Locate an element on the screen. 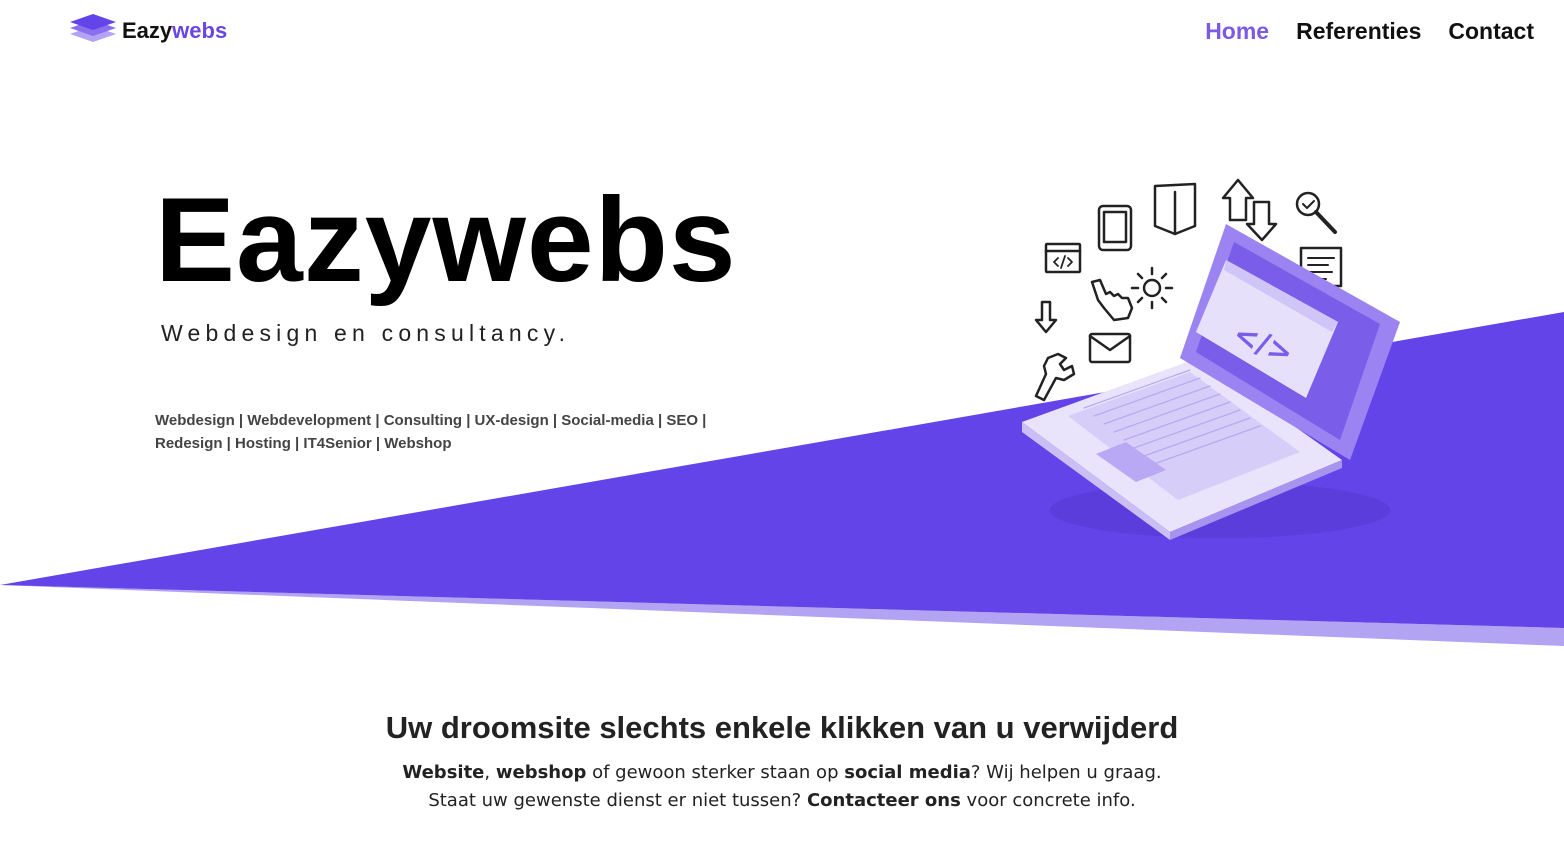 The image size is (1564, 854). nav-home: Home is located at coordinates (1237, 31).